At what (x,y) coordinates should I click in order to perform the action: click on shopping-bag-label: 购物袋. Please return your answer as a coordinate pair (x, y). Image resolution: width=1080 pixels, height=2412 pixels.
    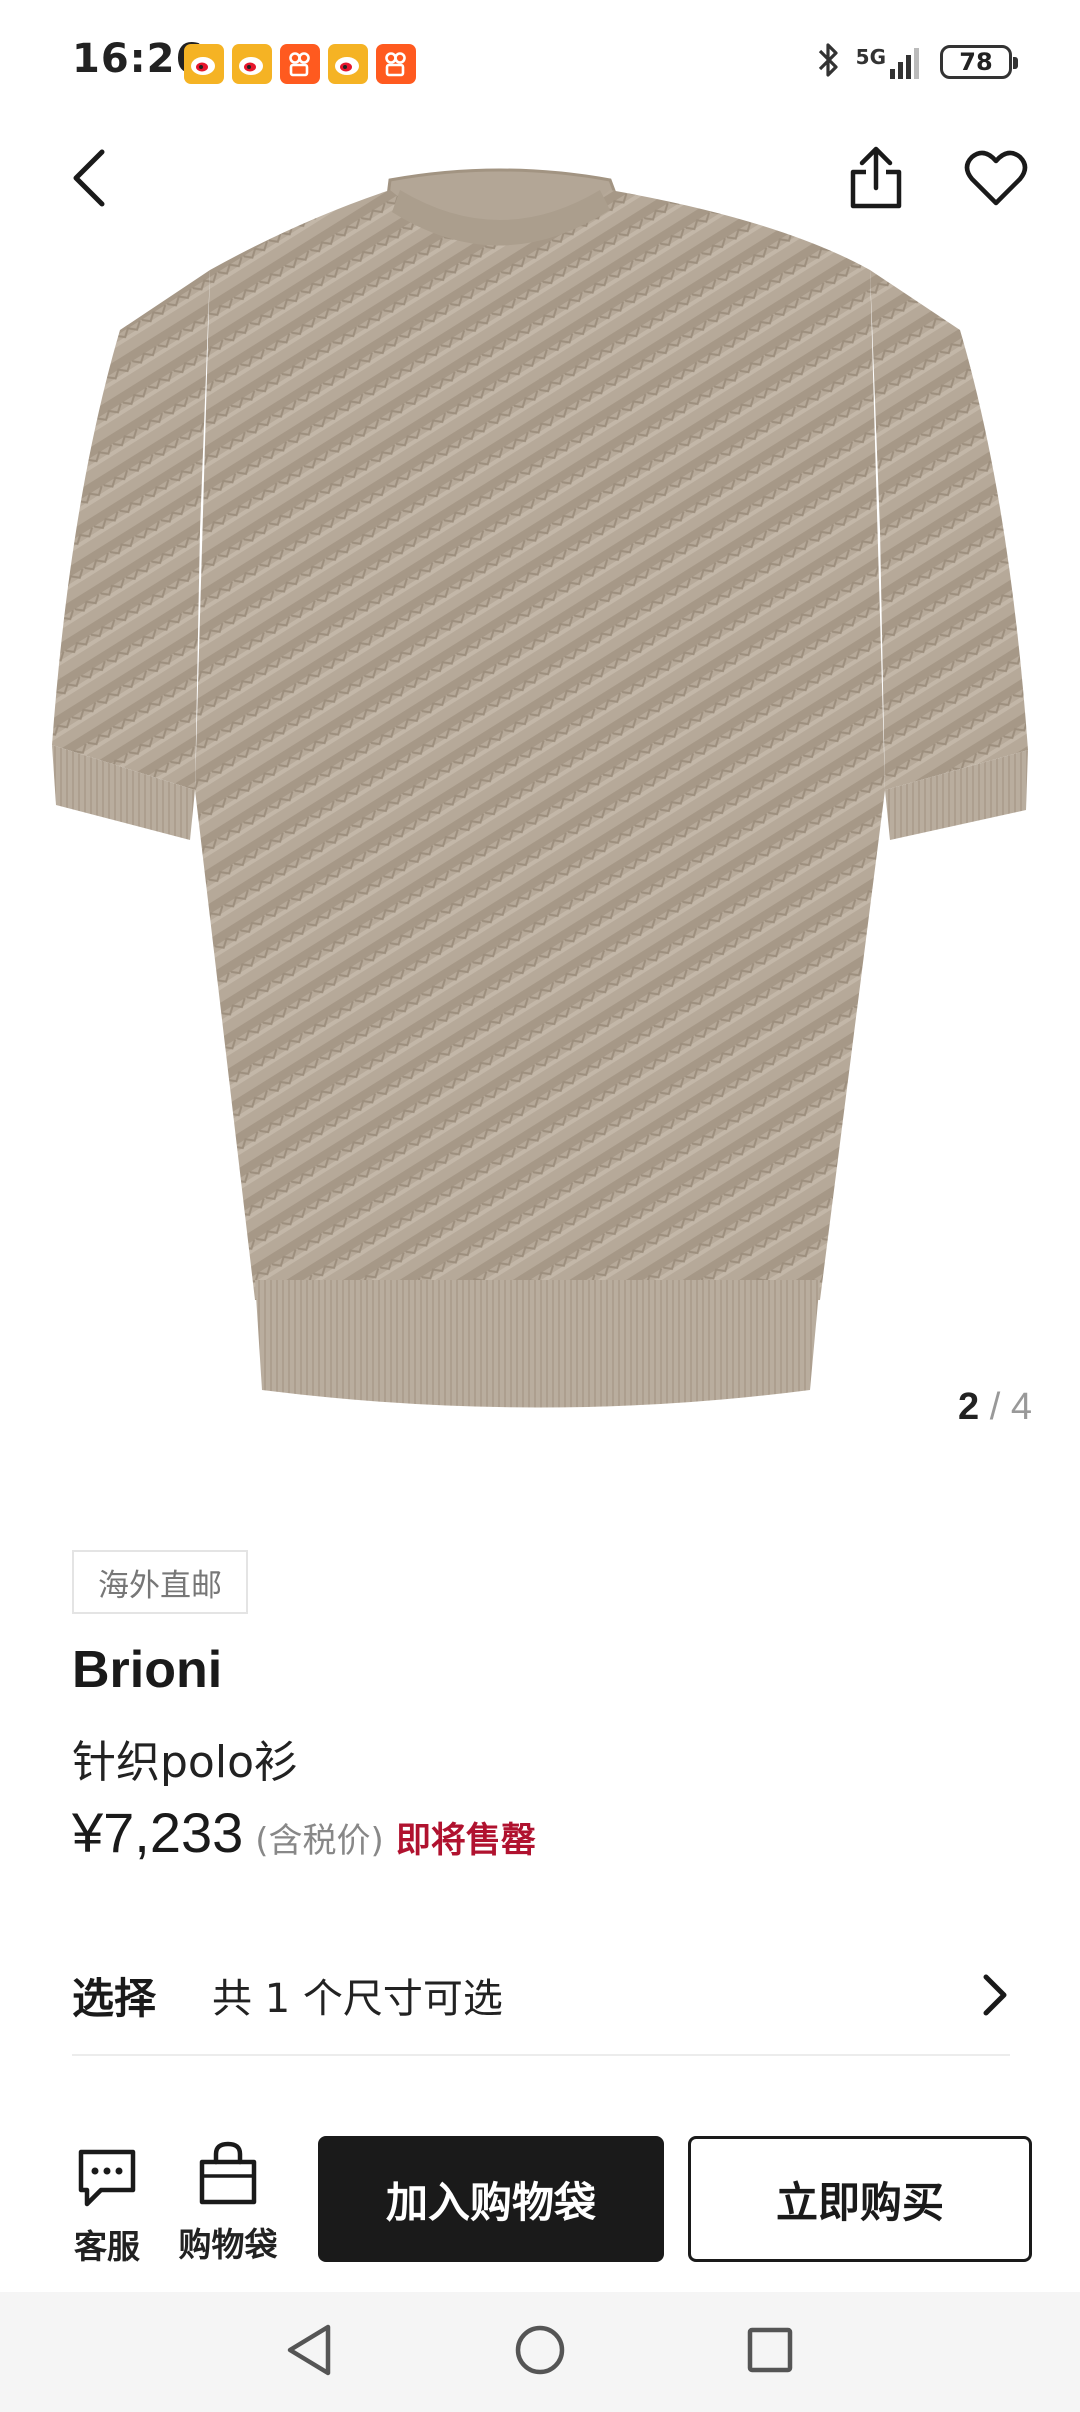
    Looking at the image, I should click on (228, 2244).